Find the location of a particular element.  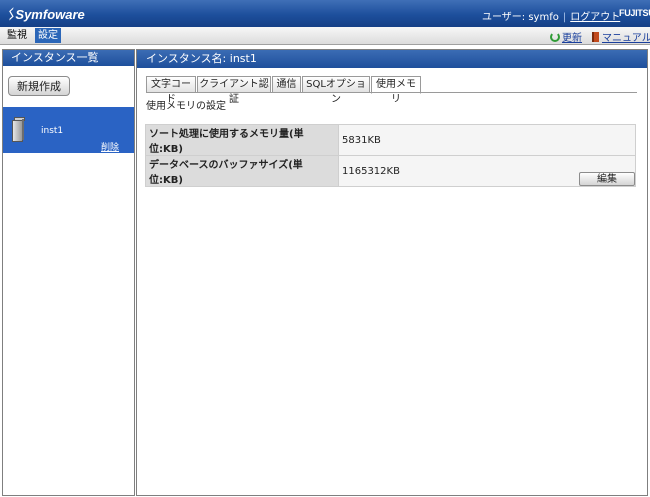

top-header: ᛊSymfoware ユーザー: symfo|ログアウト FUJITSU is located at coordinates (325, 13).